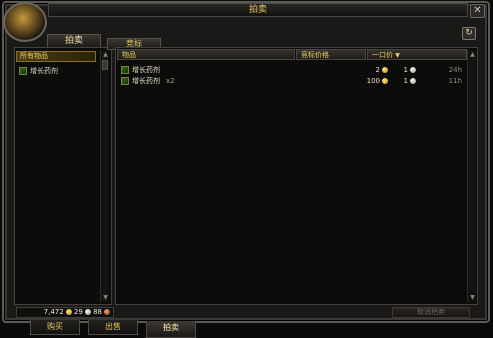  I want to click on category-item: 增长药剂, so click(38, 71).